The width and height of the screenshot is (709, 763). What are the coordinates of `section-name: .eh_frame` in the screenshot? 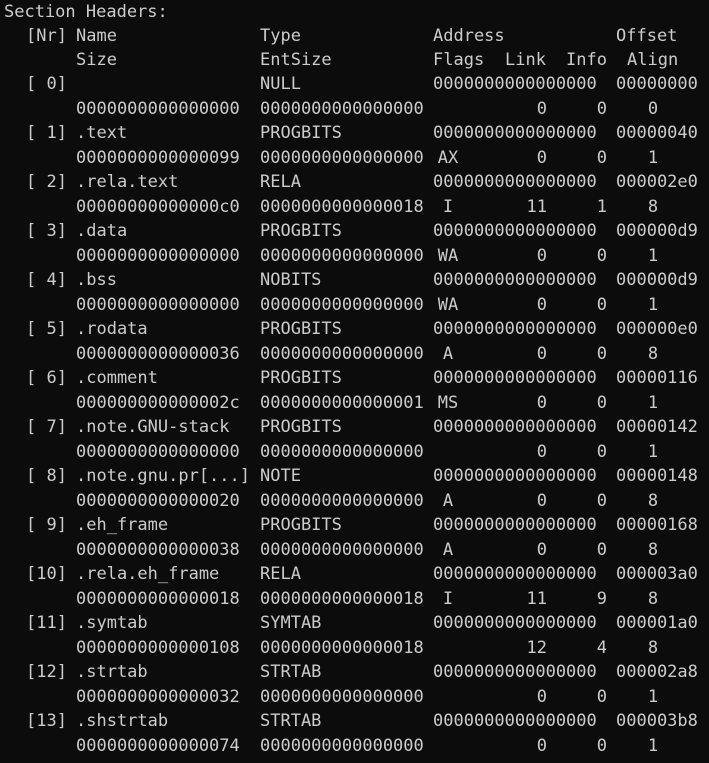 It's located at (122, 525).